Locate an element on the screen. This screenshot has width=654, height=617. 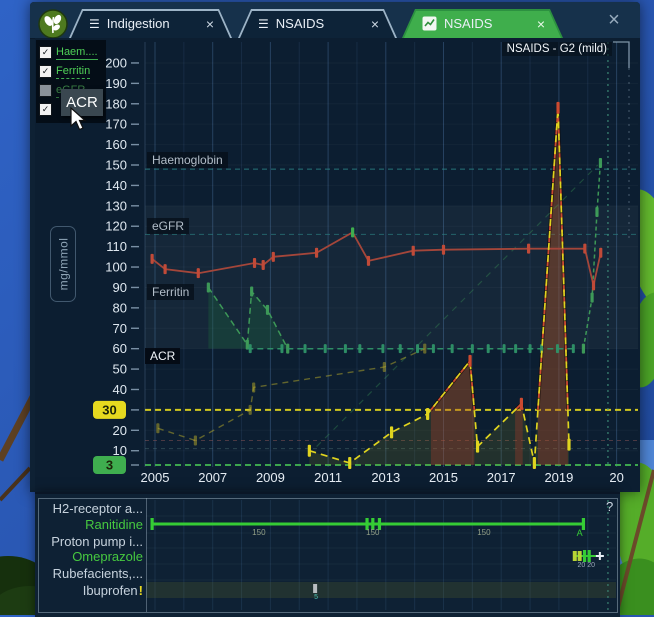
svg-text: 3 is located at coordinates (109, 465).